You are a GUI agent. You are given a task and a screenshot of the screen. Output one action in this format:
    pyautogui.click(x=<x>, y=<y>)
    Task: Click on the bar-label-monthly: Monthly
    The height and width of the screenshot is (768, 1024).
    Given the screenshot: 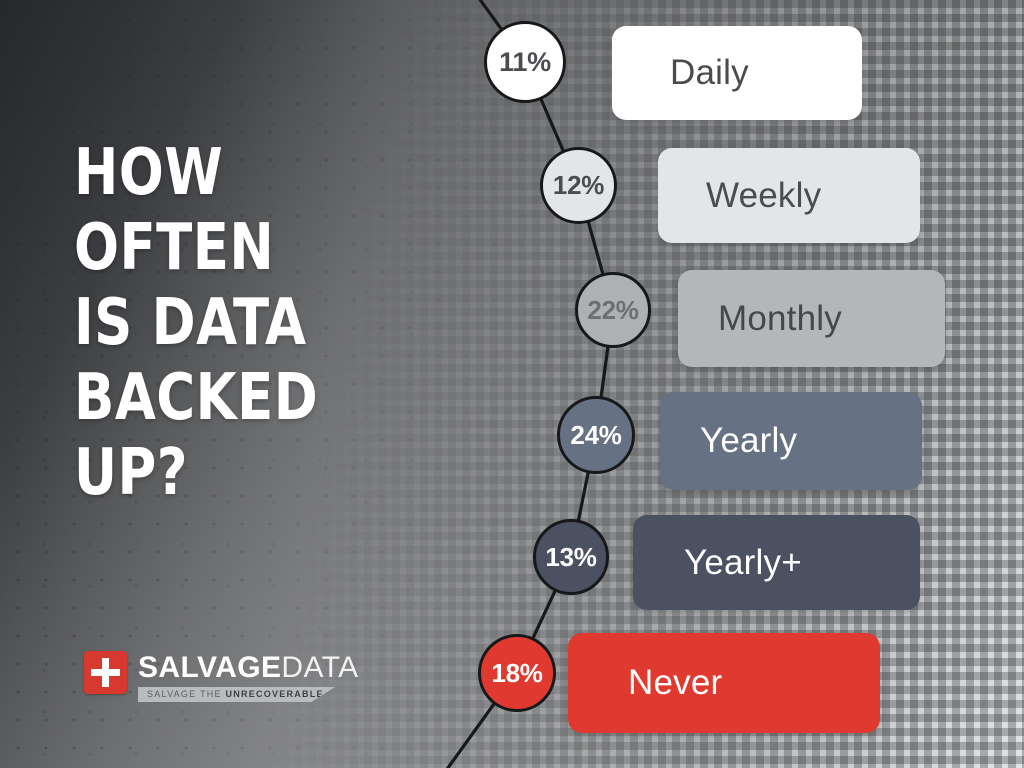 What is the action you would take?
    pyautogui.click(x=780, y=318)
    